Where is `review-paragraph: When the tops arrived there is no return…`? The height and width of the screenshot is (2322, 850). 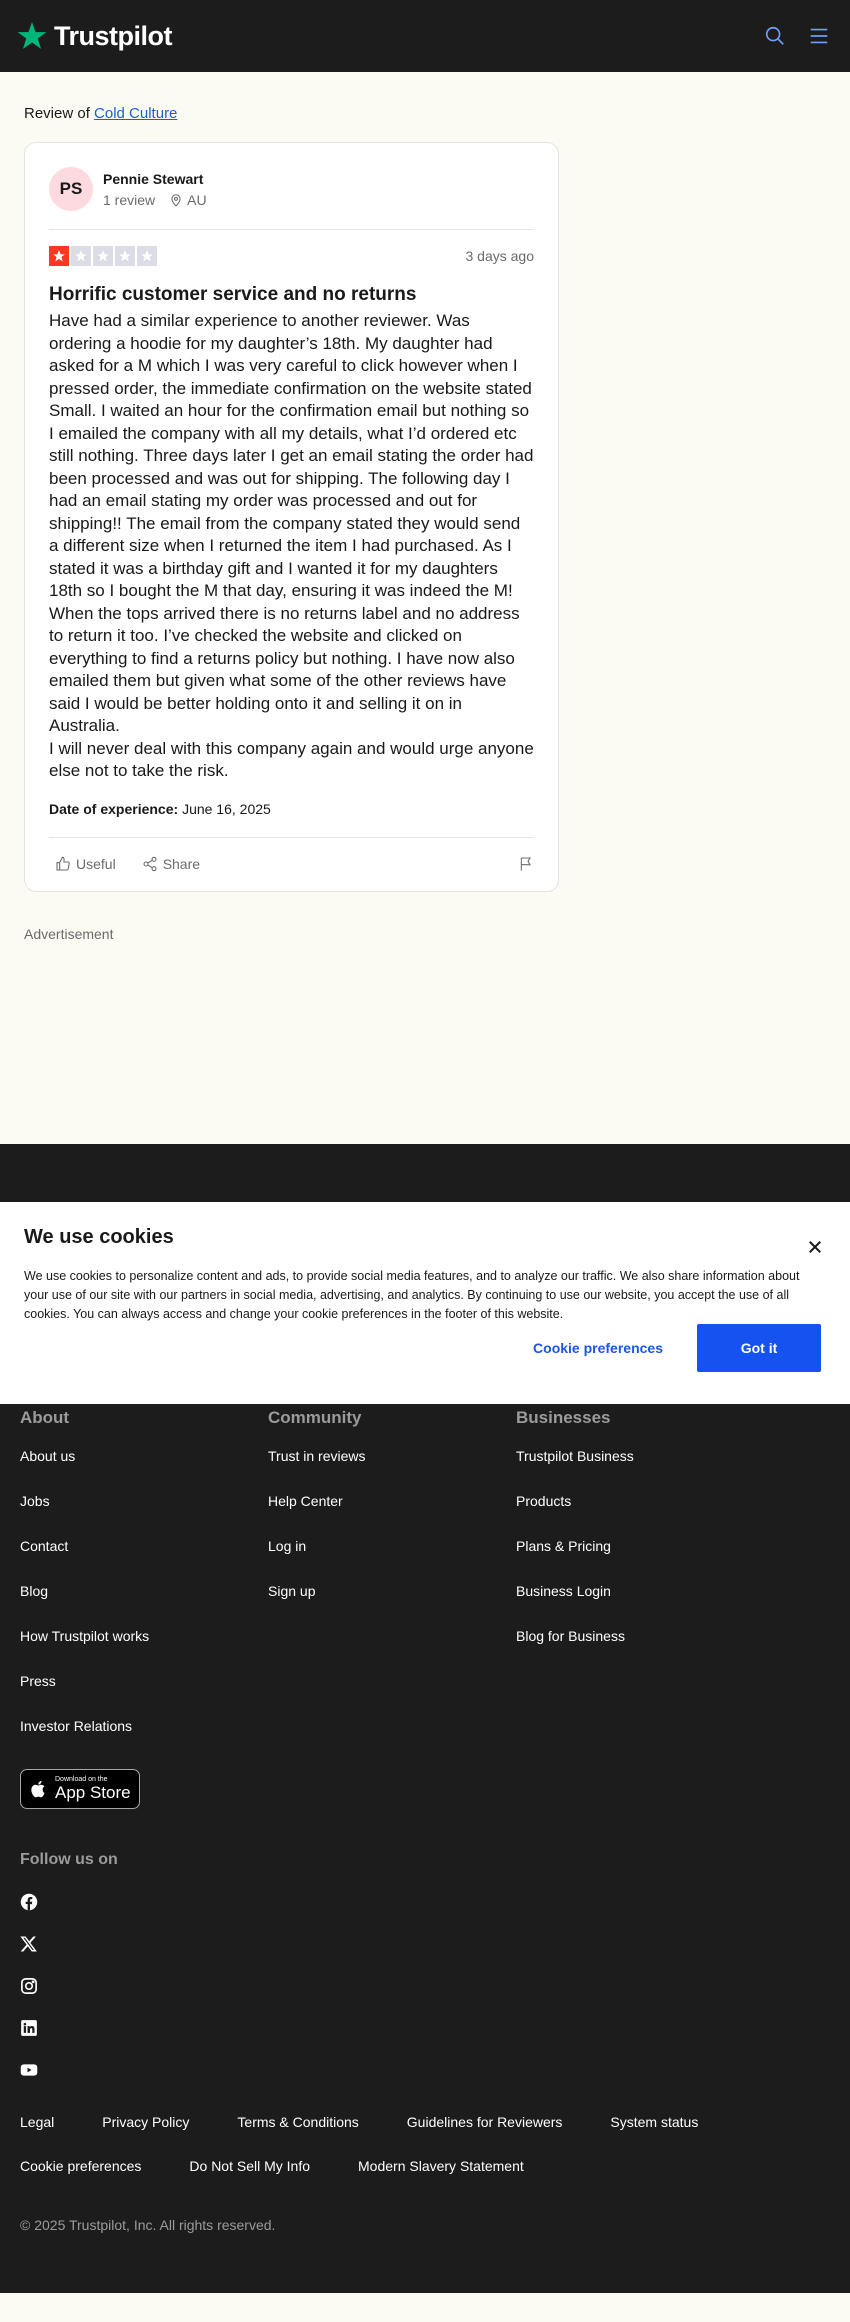 review-paragraph: When the tops arrived there is no return… is located at coordinates (284, 669).